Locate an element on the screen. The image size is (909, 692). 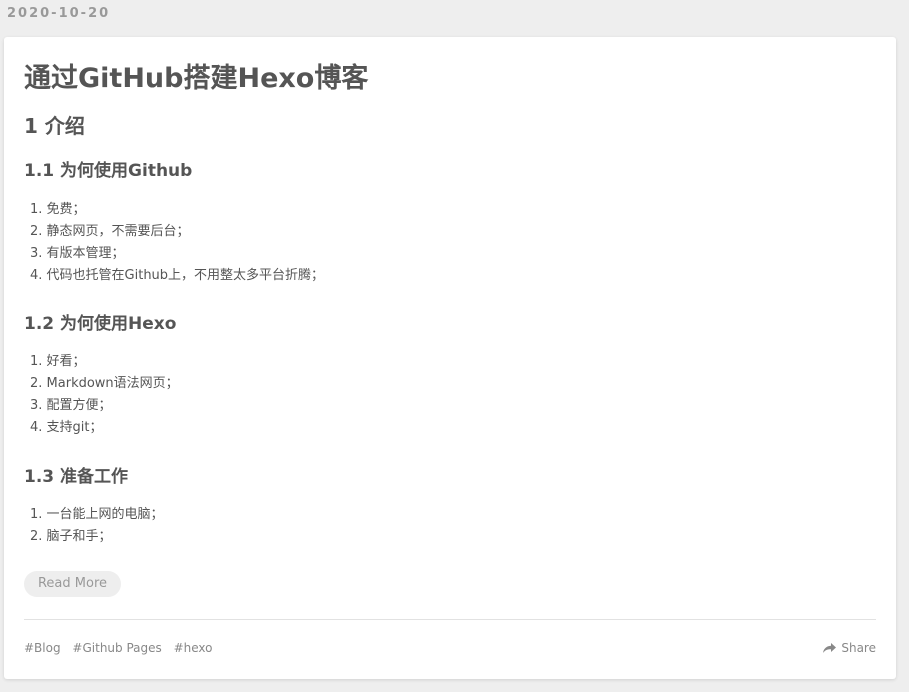
share-icon is located at coordinates (830, 648).